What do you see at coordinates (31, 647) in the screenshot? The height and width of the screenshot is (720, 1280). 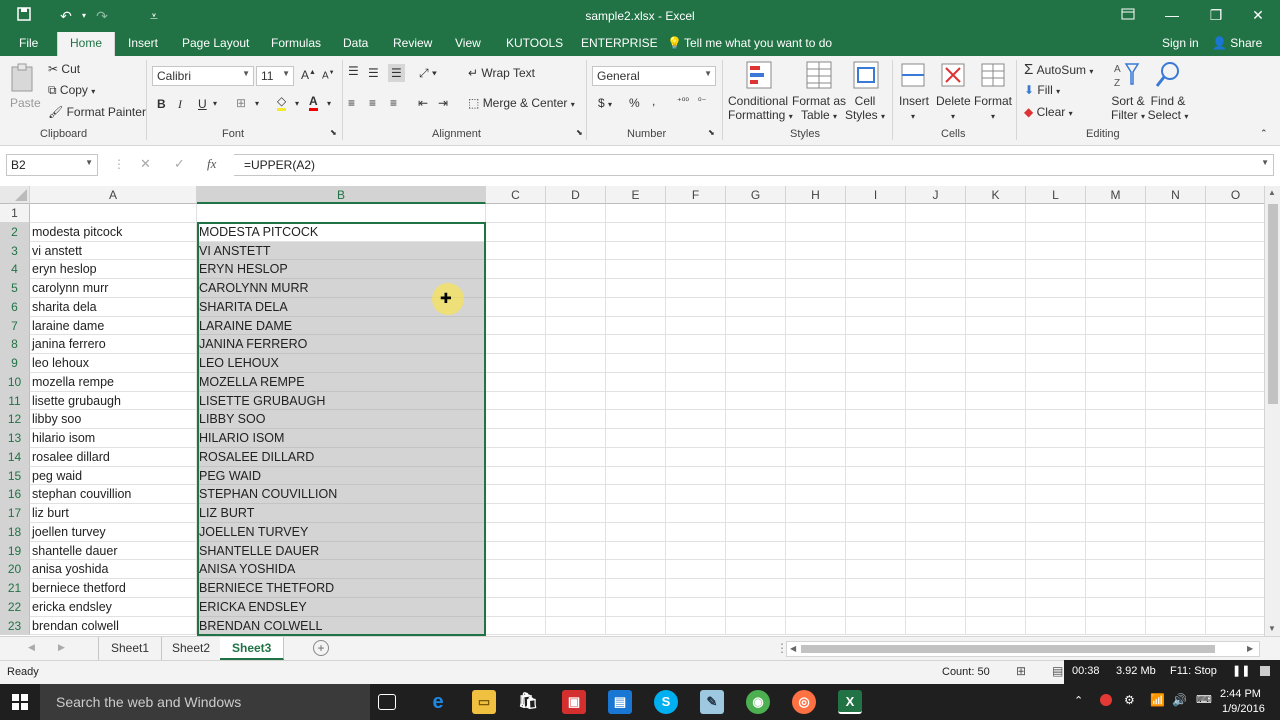 I see `prev-sheet-icon: ◀` at bounding box center [31, 647].